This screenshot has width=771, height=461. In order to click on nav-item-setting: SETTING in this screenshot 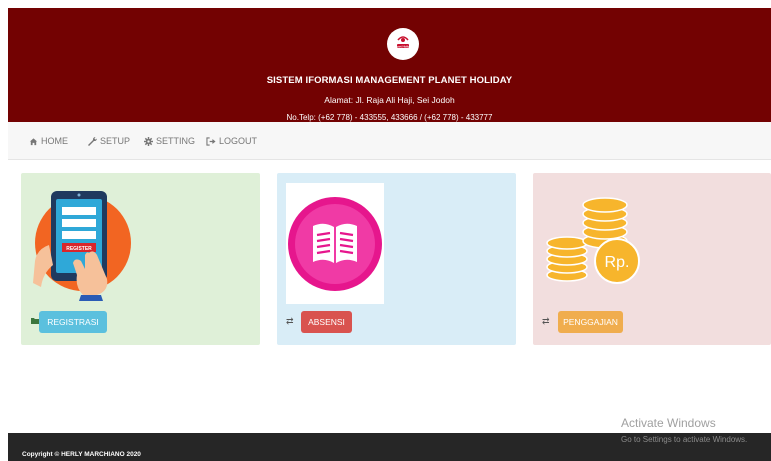, I will do `click(169, 141)`.